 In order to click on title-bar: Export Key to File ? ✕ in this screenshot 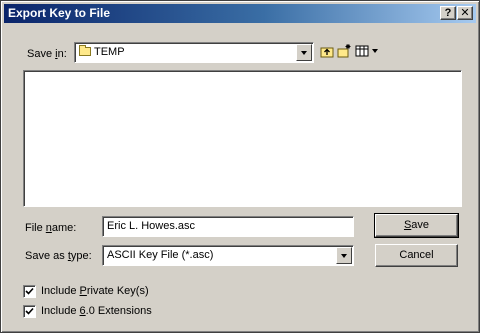, I will do `click(240, 13)`.